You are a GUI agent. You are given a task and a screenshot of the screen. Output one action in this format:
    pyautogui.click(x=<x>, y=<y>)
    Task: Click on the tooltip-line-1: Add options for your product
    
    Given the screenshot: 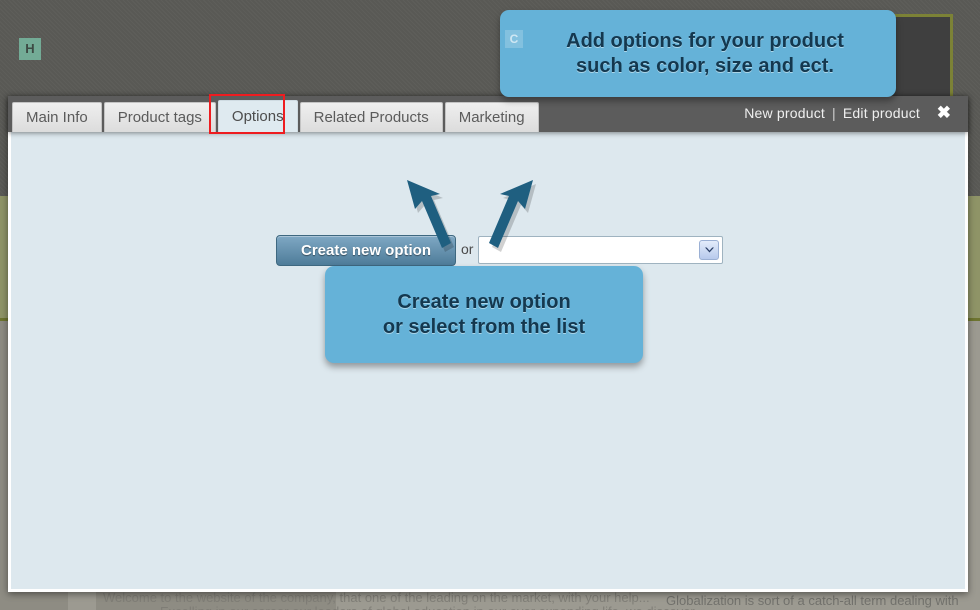 What is the action you would take?
    pyautogui.click(x=705, y=40)
    